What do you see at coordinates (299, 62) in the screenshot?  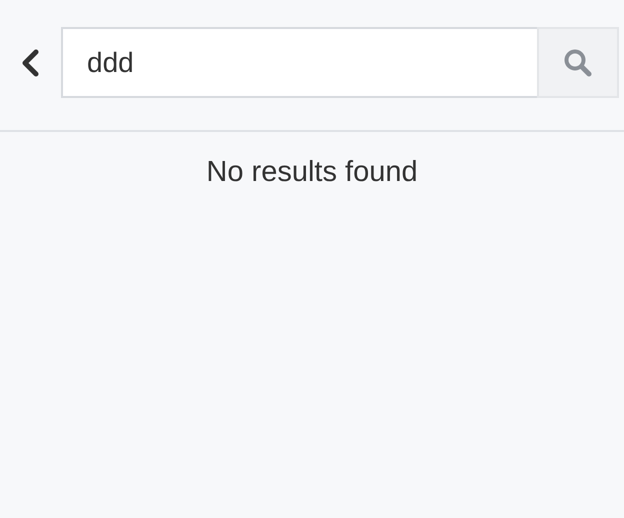 I see `search-field: ddd` at bounding box center [299, 62].